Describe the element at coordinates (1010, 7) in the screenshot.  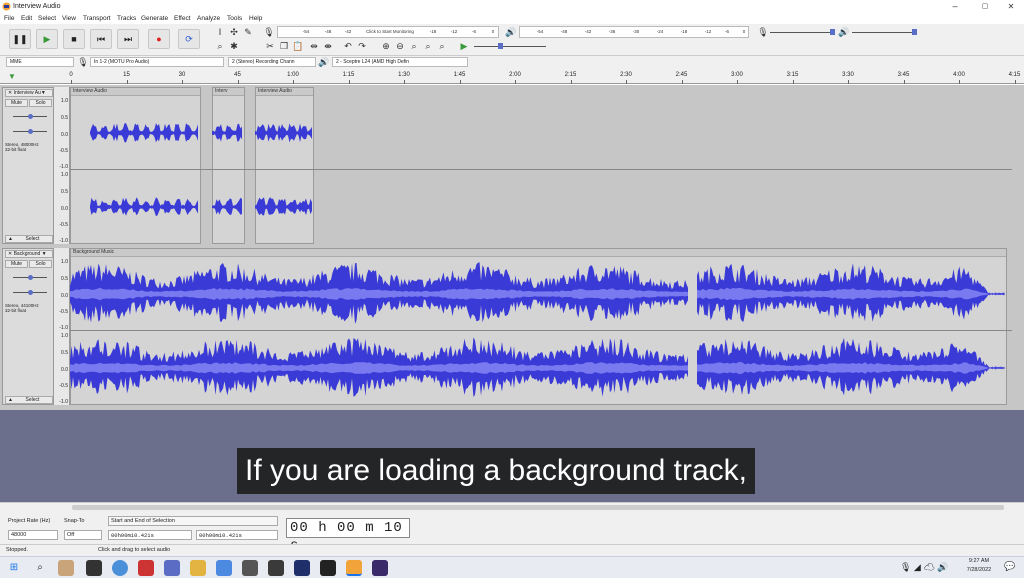
I see `close-button: ✕` at that location.